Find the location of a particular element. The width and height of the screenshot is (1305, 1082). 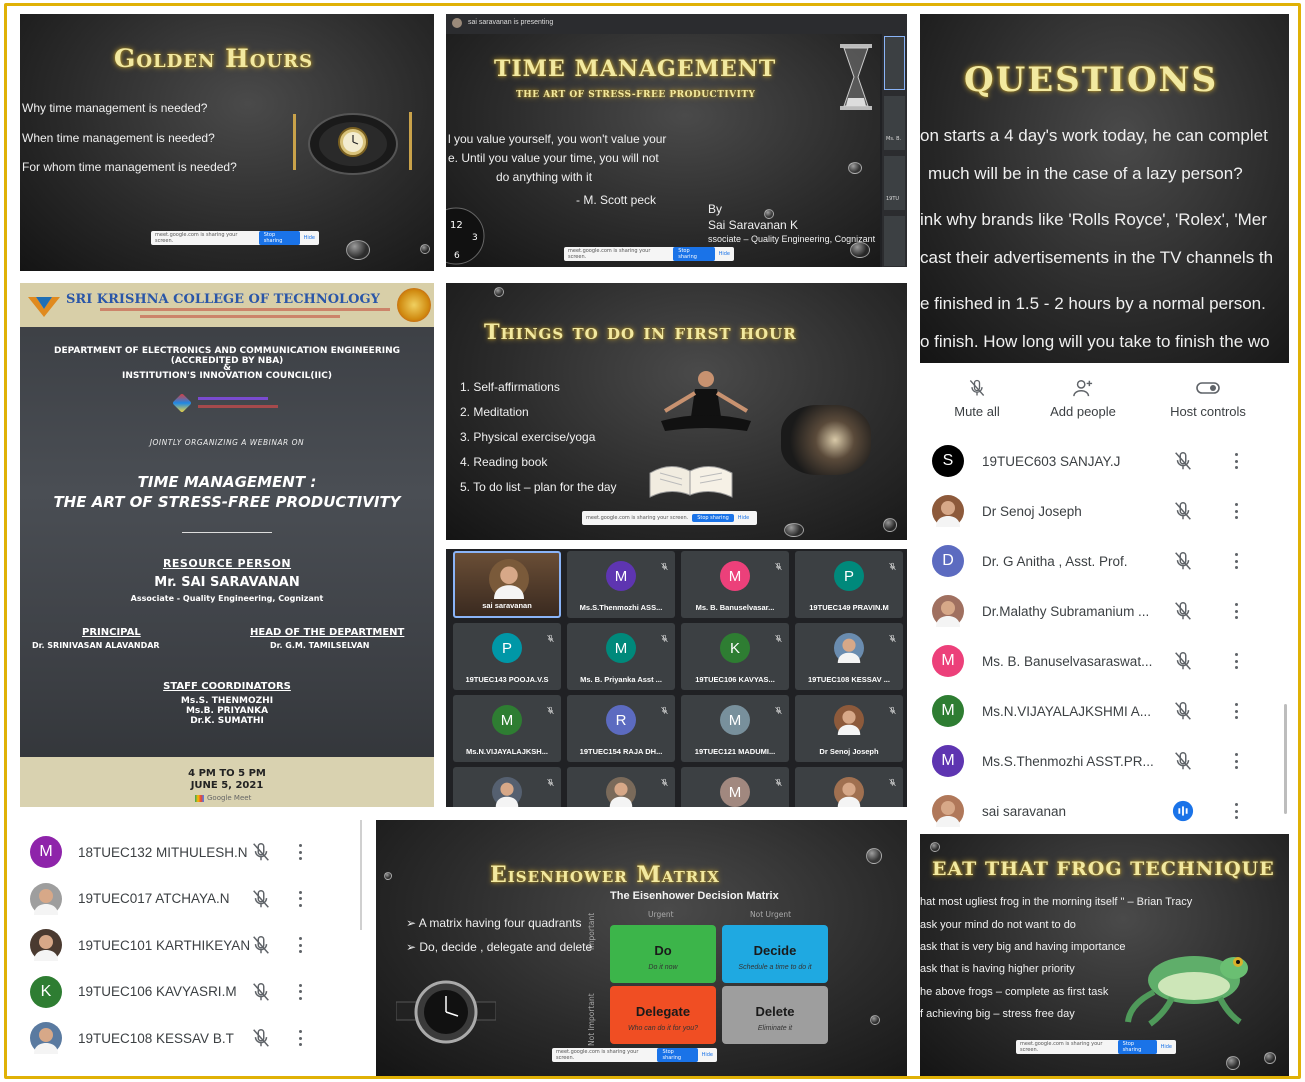

frog-line-2: ask your mind do not want to do is located at coordinates (998, 925).